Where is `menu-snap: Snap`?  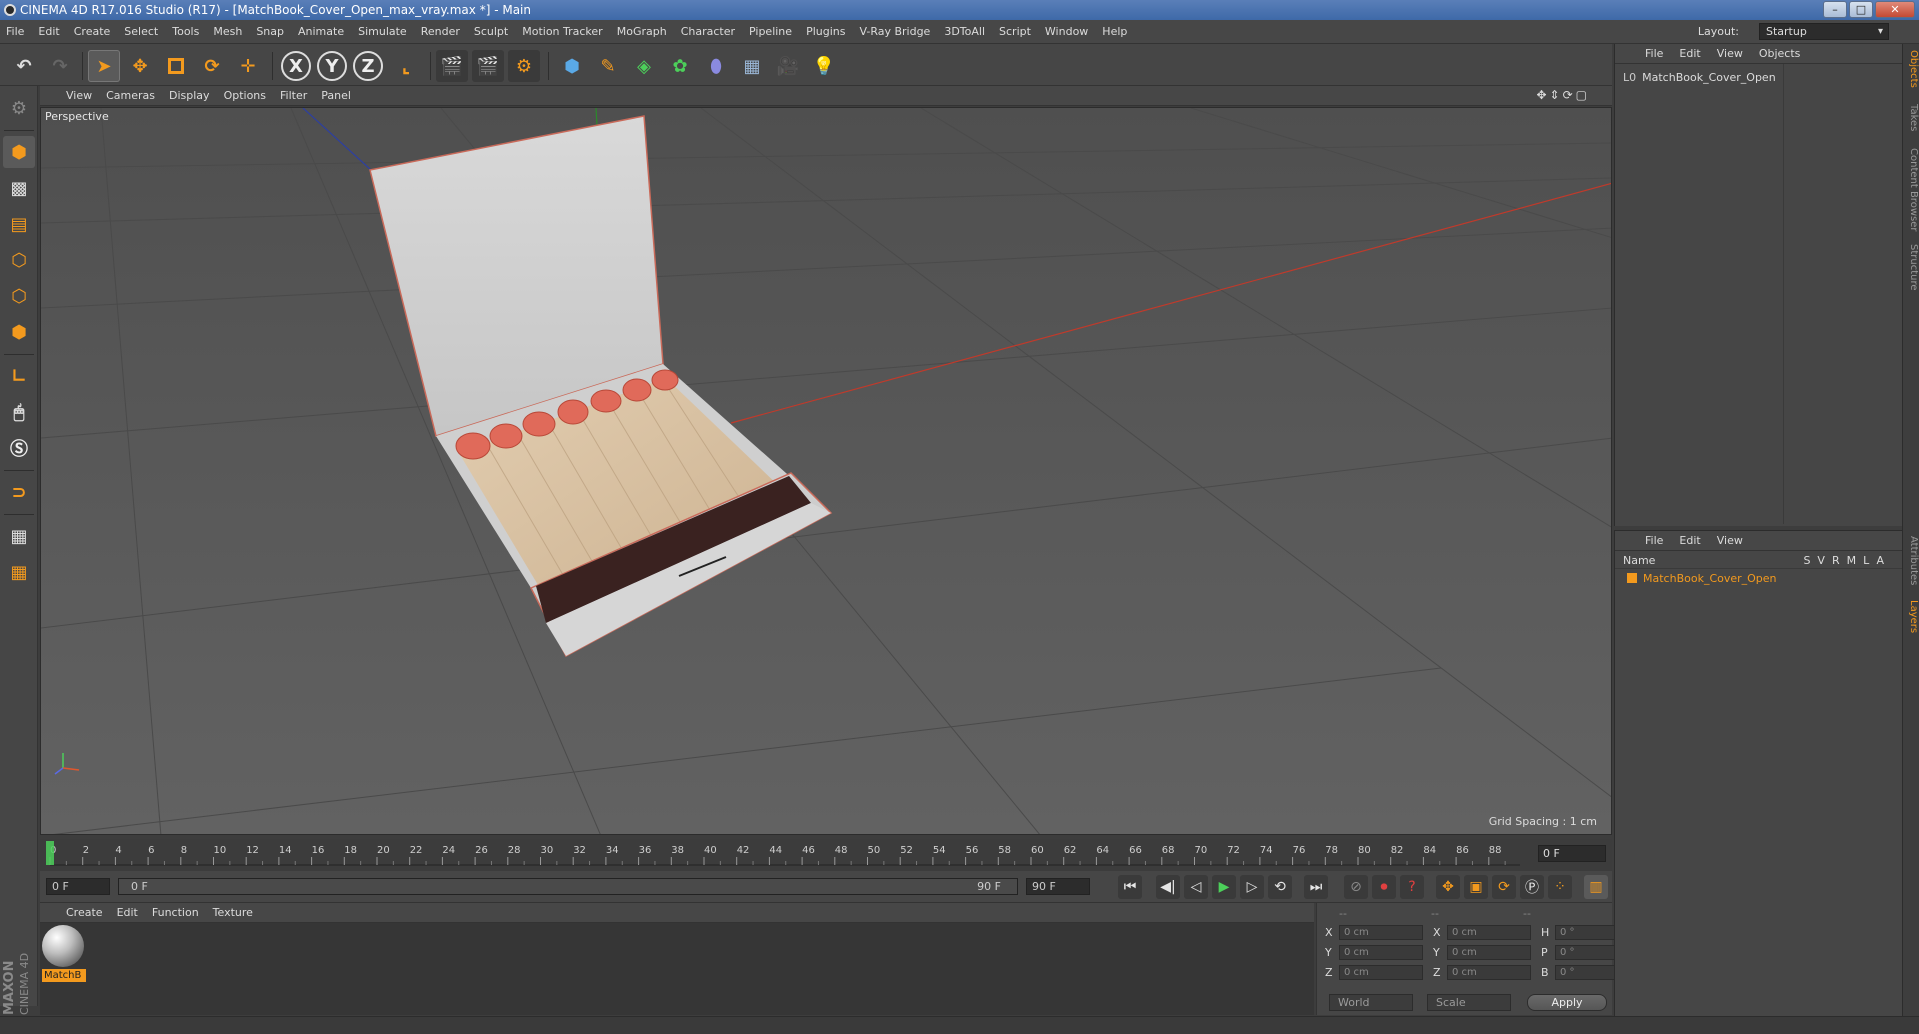 menu-snap: Snap is located at coordinates (270, 31).